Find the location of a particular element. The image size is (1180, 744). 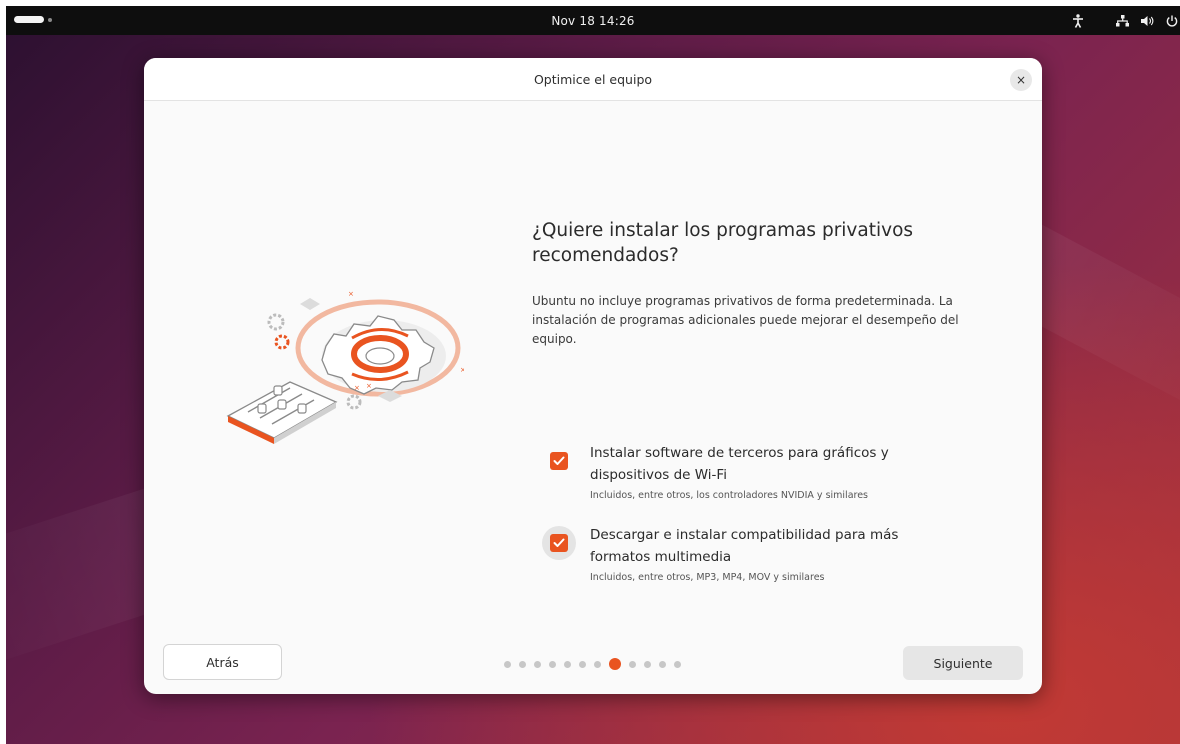

system-tray is located at coordinates (1126, 20).